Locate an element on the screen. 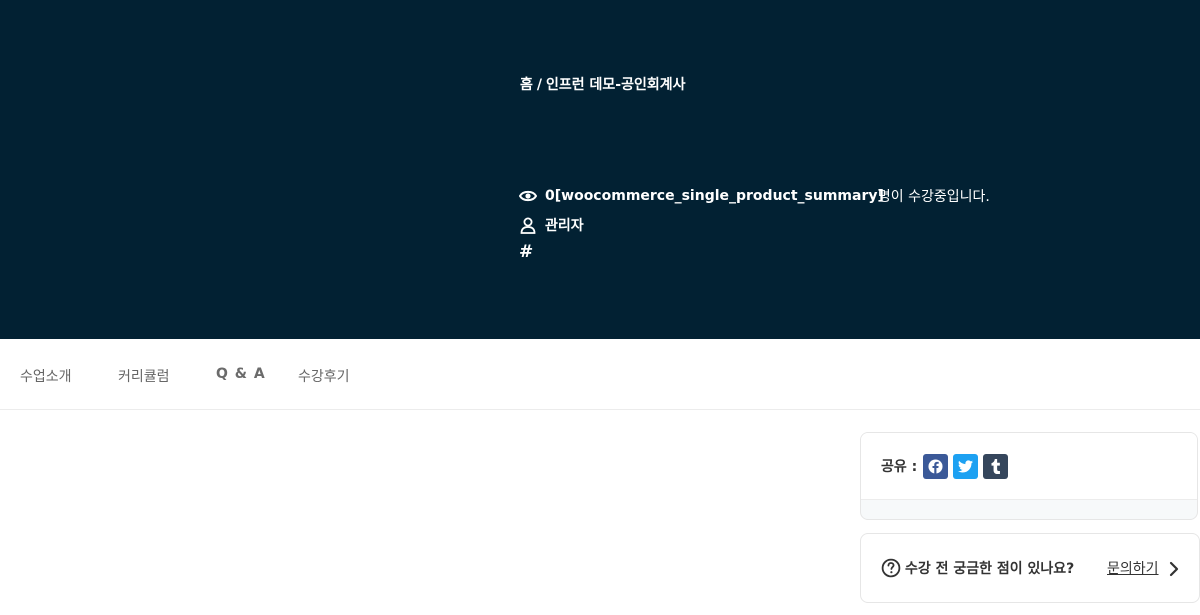  breadcrumb: 홈 / 인프런 데모-공인회계사 is located at coordinates (603, 84).